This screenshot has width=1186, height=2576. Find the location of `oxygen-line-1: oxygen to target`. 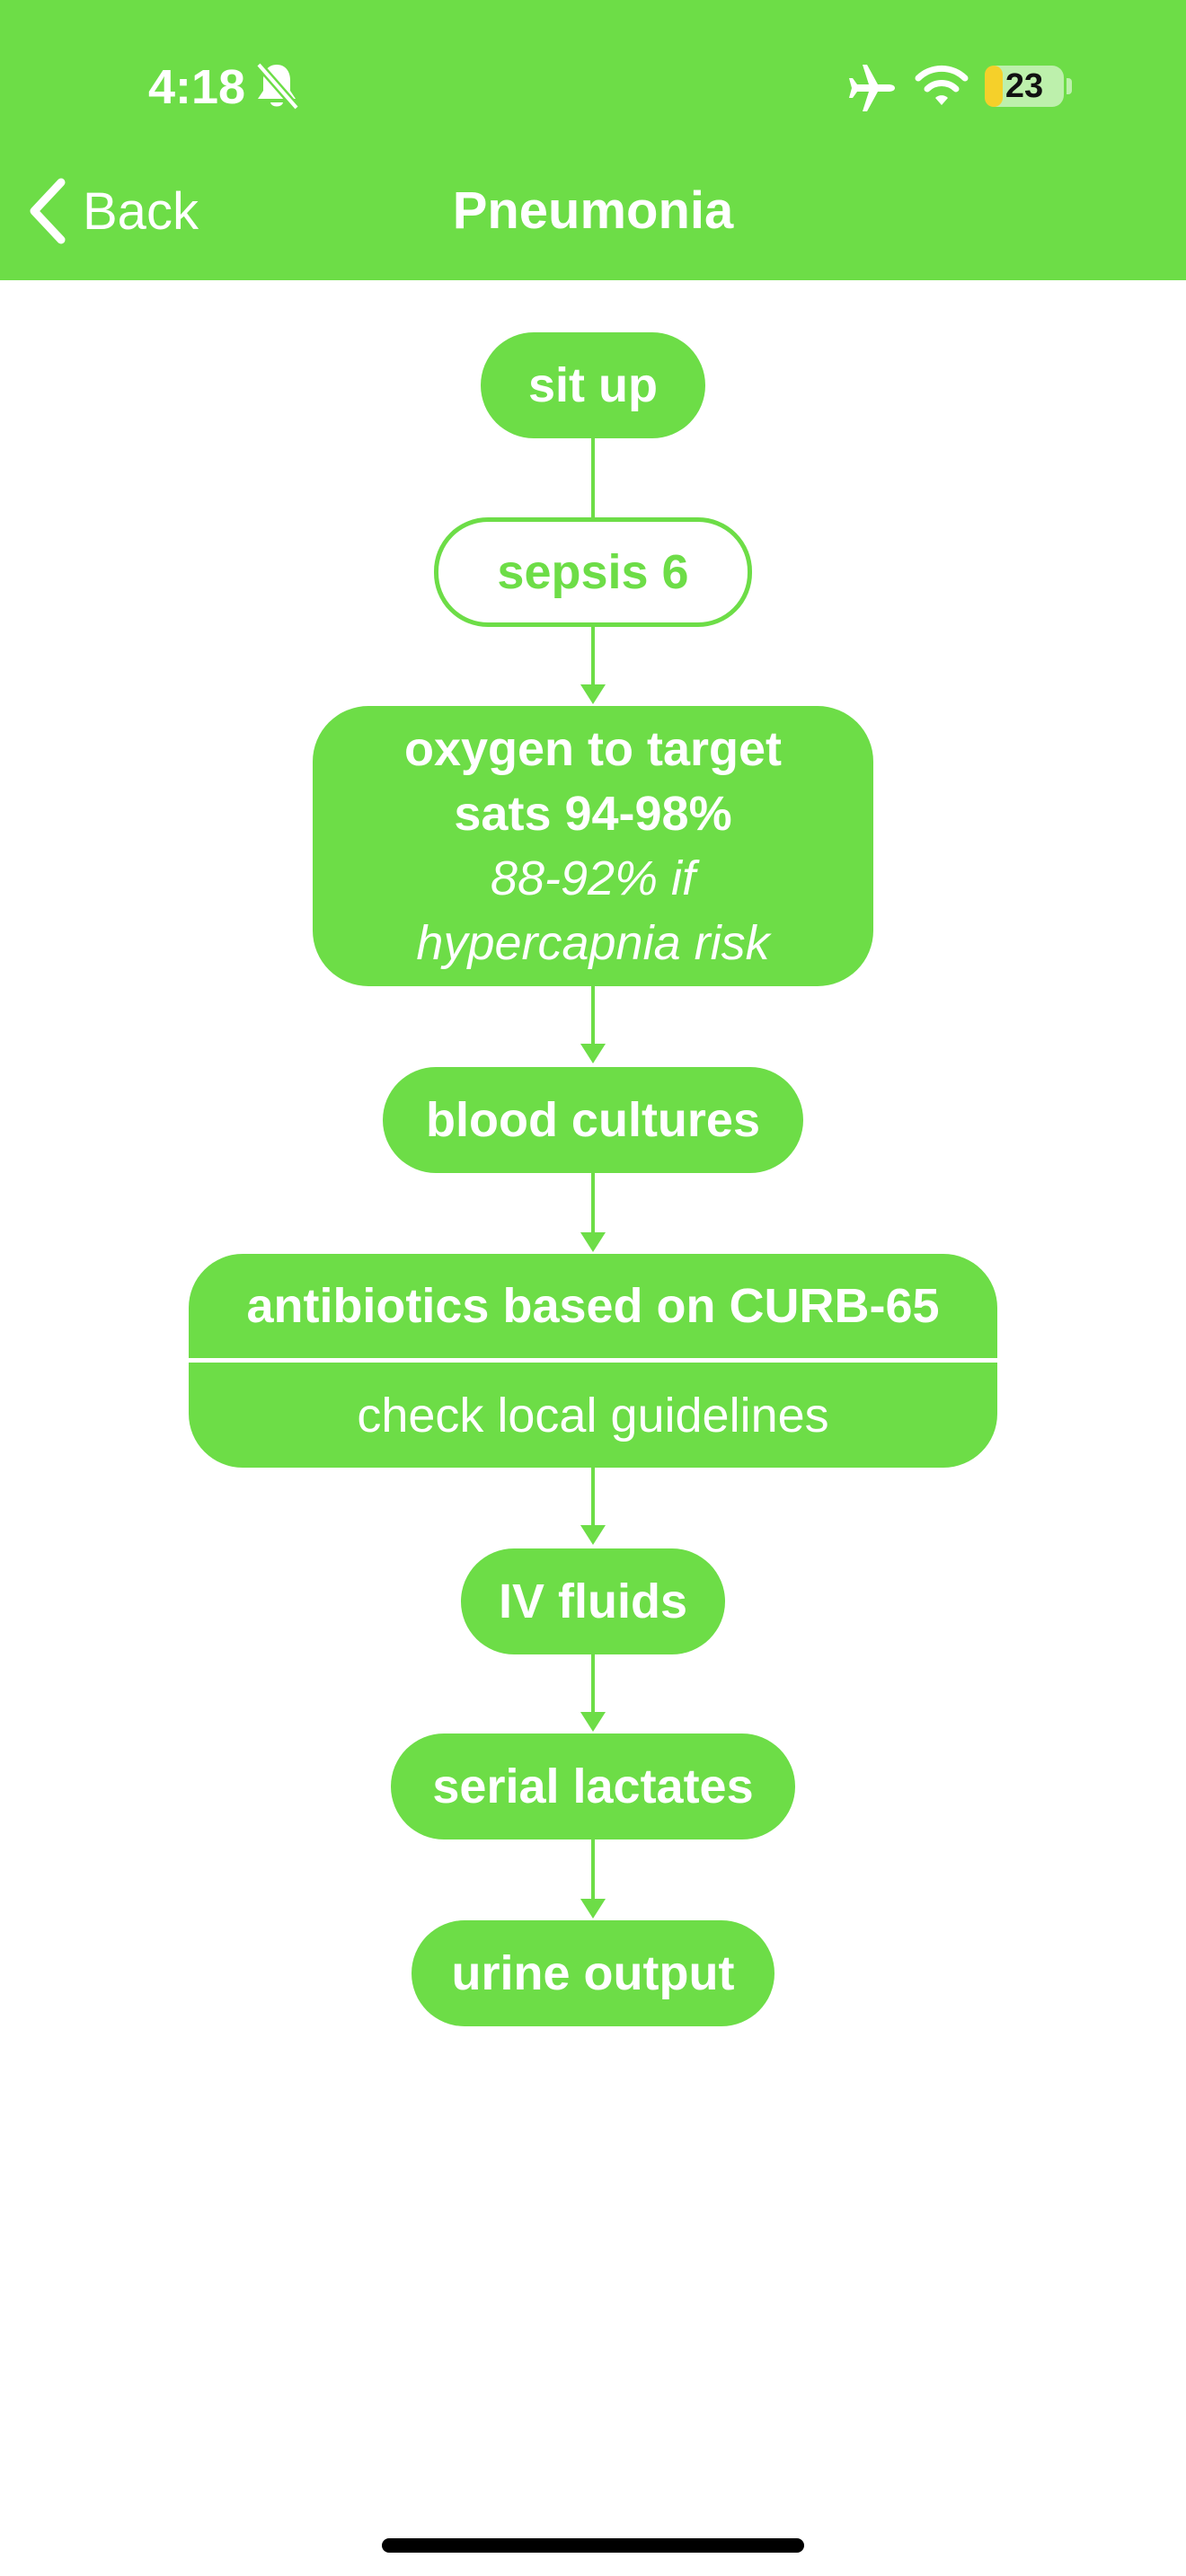

oxygen-line-1: oxygen to target is located at coordinates (593, 749).